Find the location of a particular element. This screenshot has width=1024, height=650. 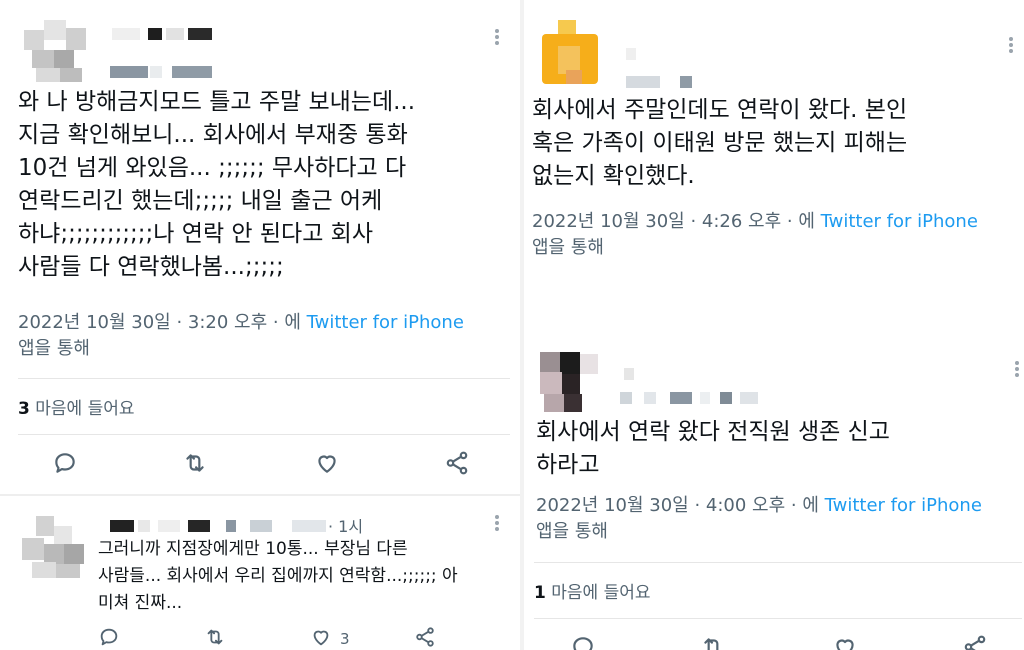

timestamp-text: 2022년 10월 30일 · 4:26 오후 · 에 is located at coordinates (676, 221).